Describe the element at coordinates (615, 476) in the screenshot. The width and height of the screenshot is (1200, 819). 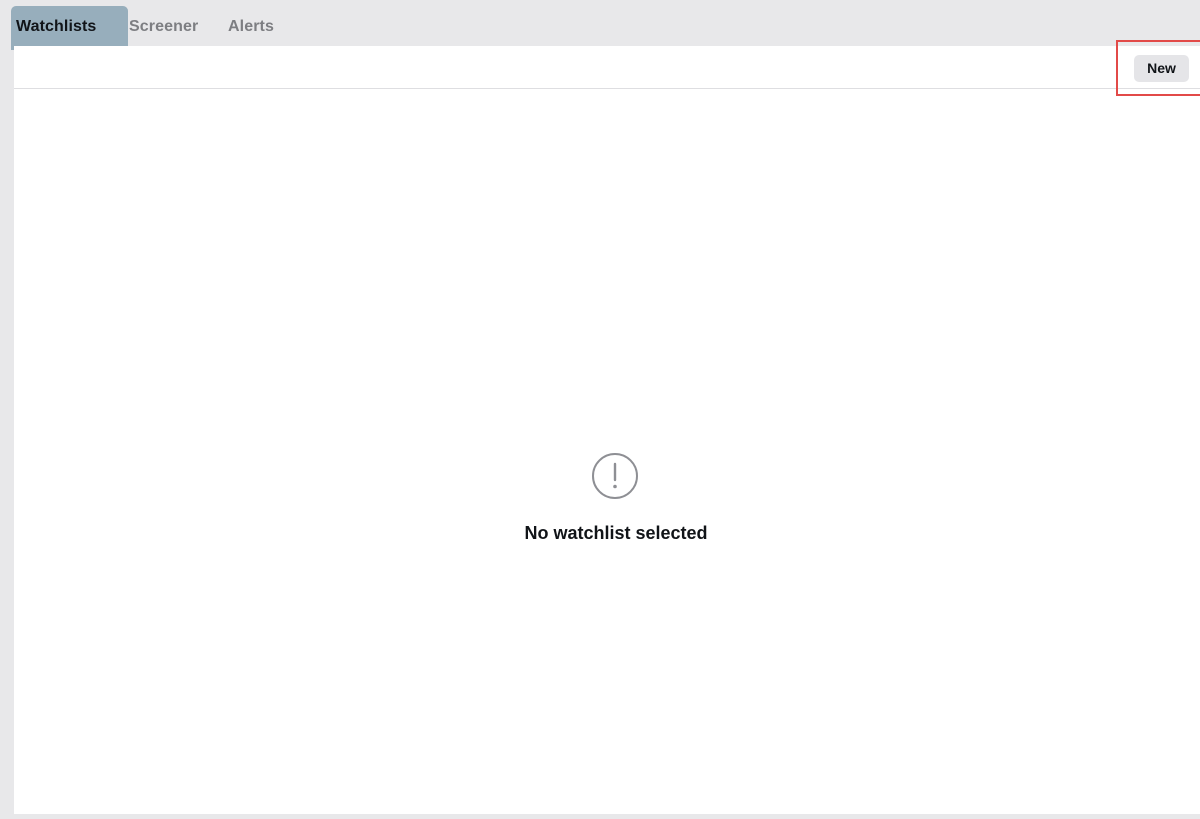
I see `exclamation-circle-icon` at that location.